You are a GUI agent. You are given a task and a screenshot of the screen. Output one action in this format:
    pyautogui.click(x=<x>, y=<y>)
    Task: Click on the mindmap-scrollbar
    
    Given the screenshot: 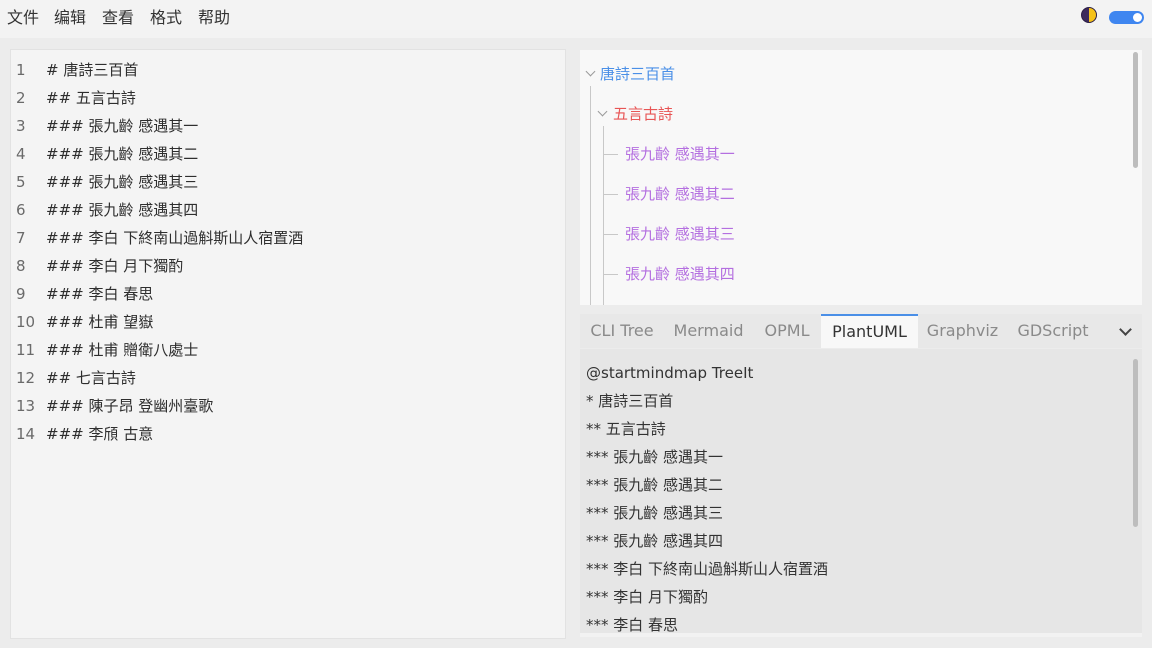 What is the action you would take?
    pyautogui.click(x=1135, y=110)
    